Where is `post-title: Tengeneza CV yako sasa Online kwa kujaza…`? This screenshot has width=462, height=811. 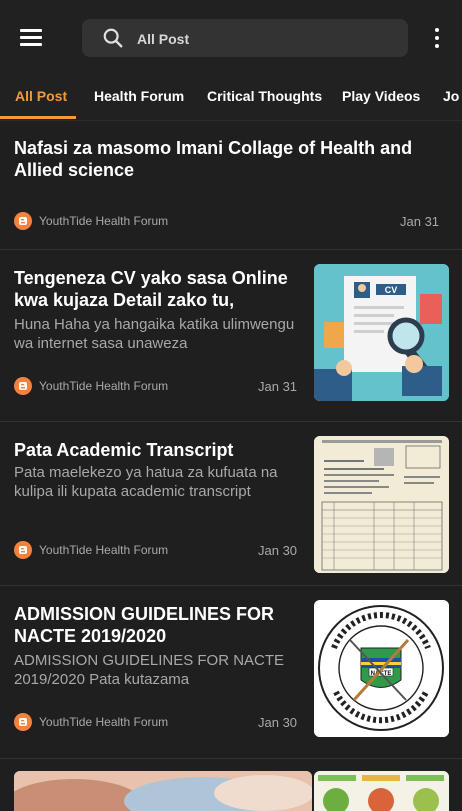
post-title: Tengeneza CV yako sasa Online kwa kujaza… is located at coordinates (161, 289).